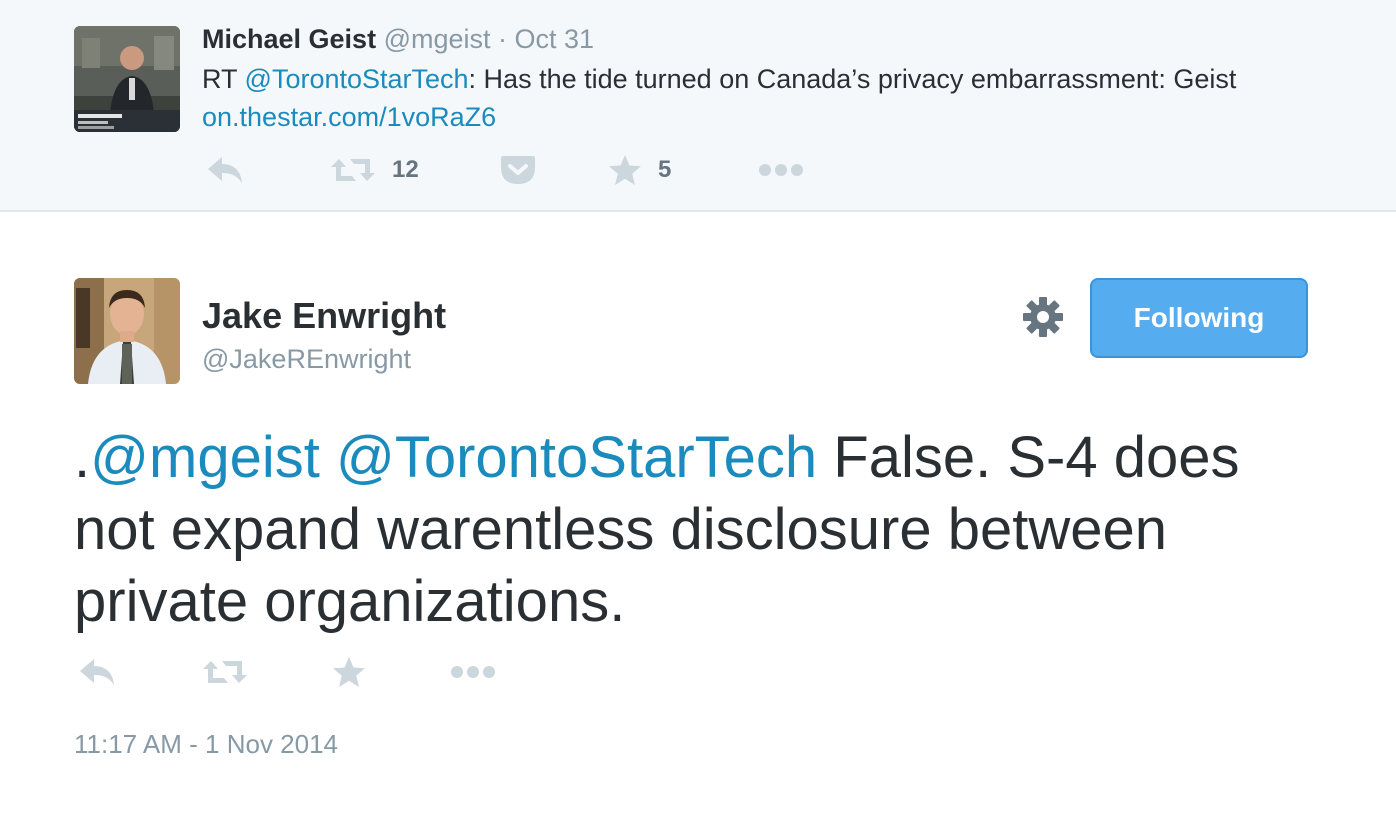 This screenshot has height=814, width=1396. Describe the element at coordinates (289, 39) in the screenshot. I see `author-name: Michael Geist` at that location.